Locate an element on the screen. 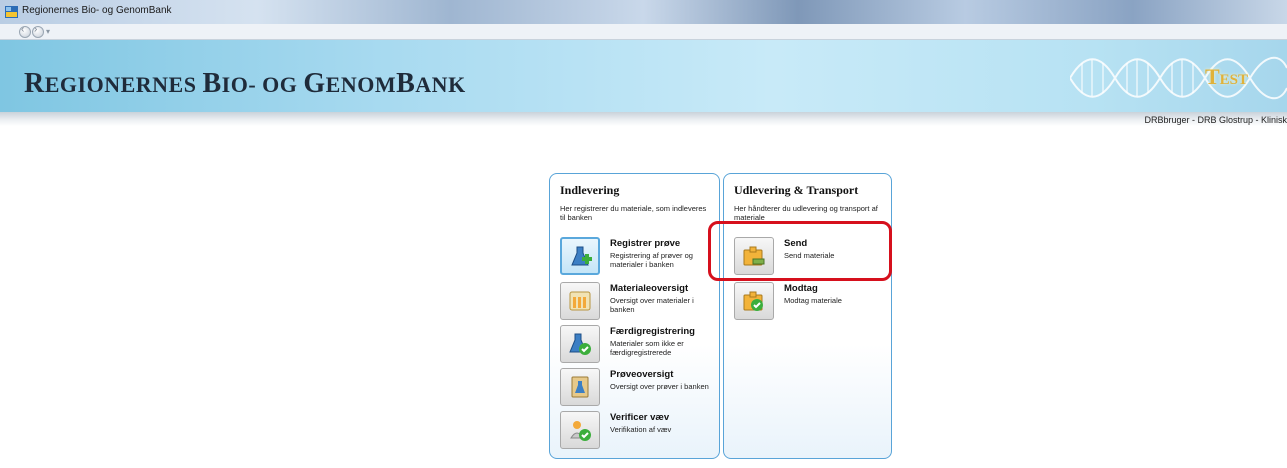 The image size is (1287, 468). panel-title: Indlevering is located at coordinates (590, 190).